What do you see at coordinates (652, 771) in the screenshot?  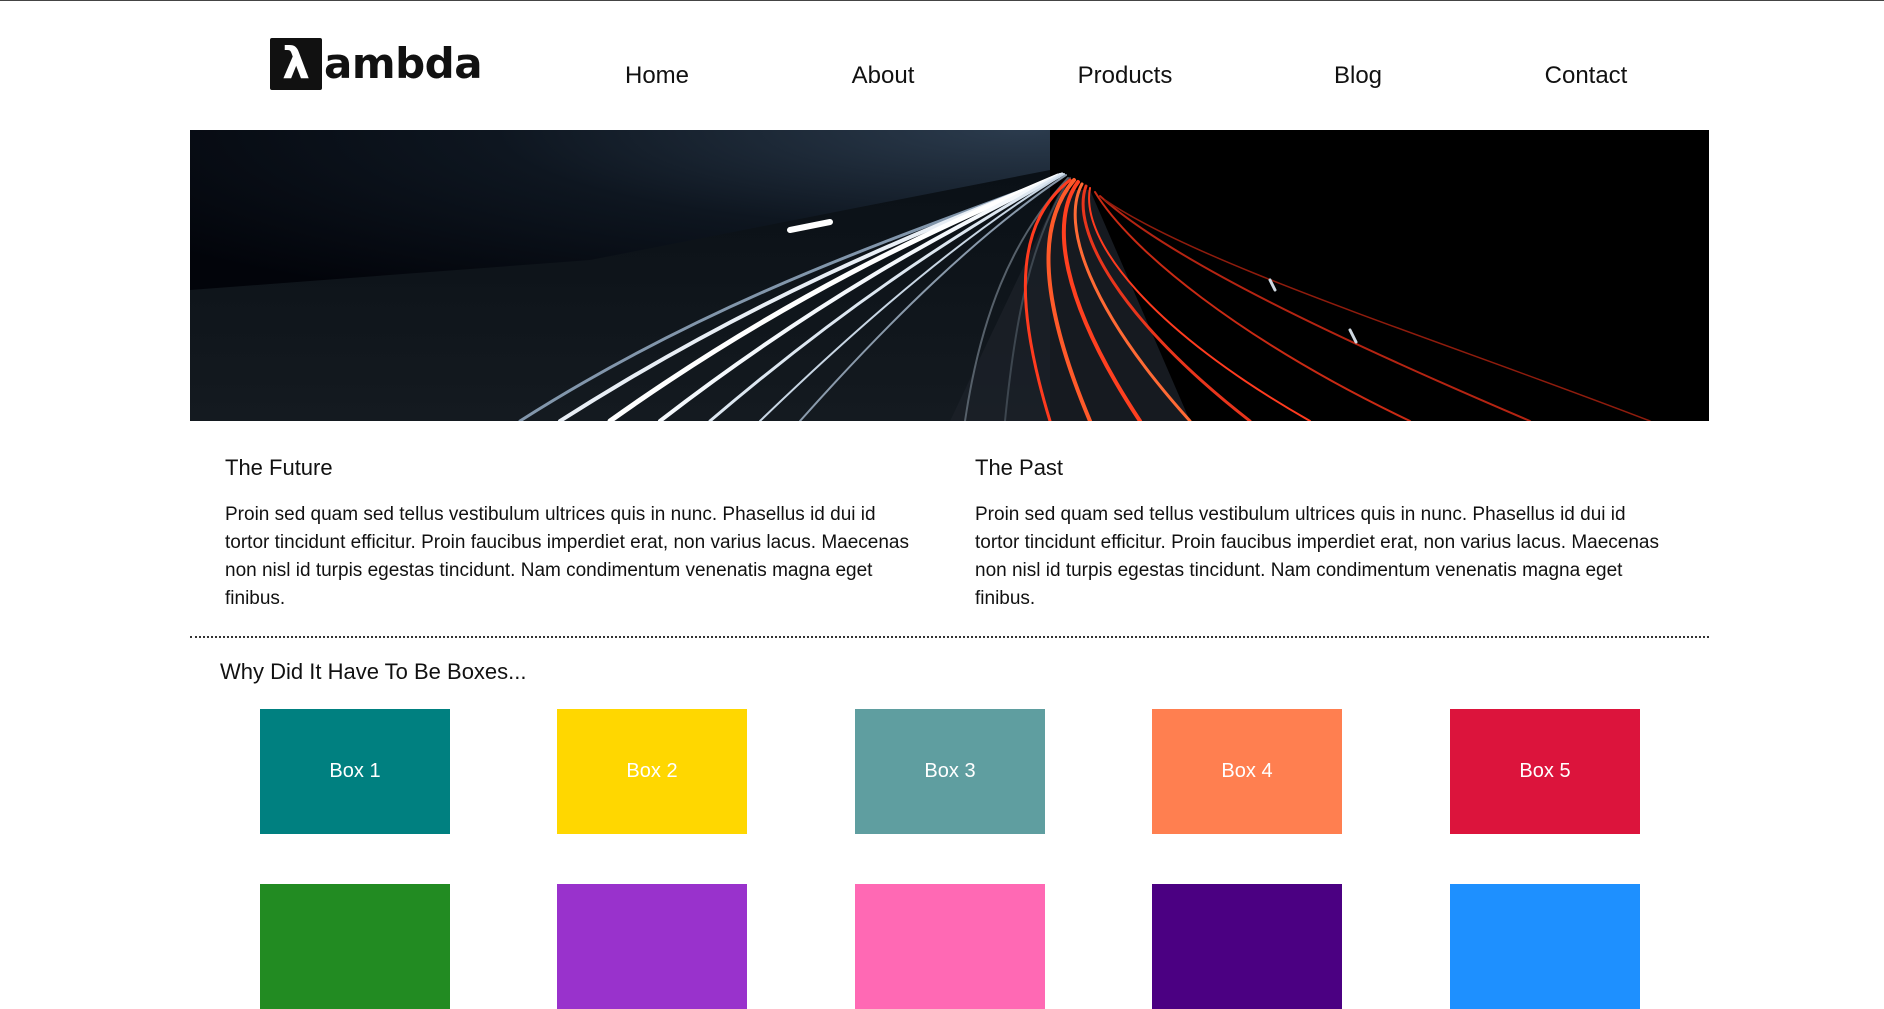 I see `box-2: Box 2` at bounding box center [652, 771].